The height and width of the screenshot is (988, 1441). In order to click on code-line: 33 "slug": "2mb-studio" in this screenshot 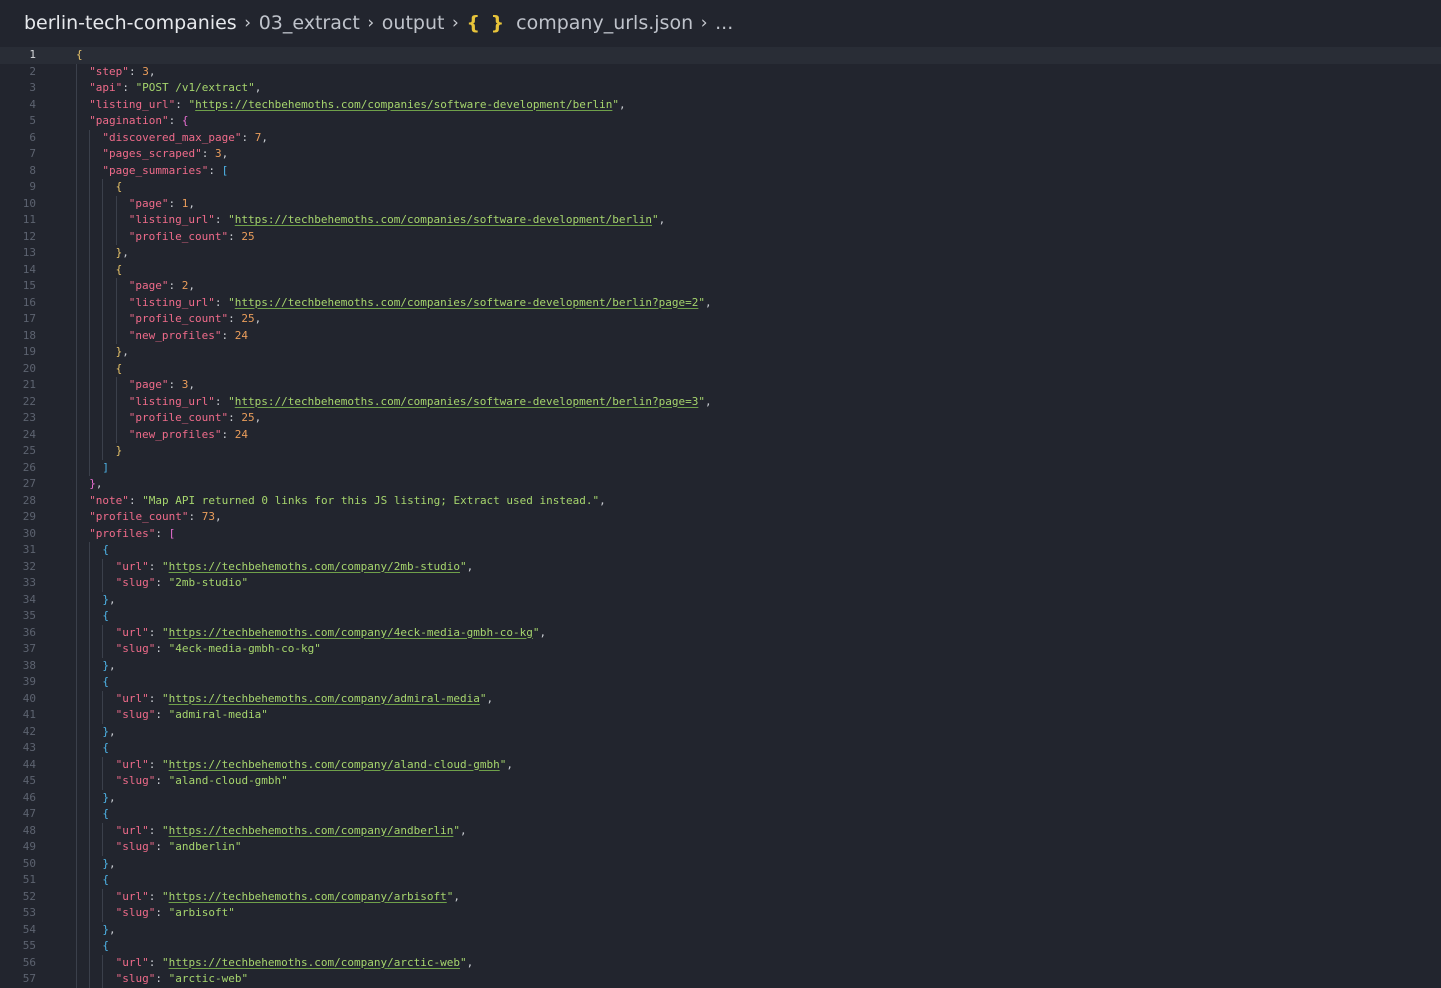, I will do `click(720, 583)`.